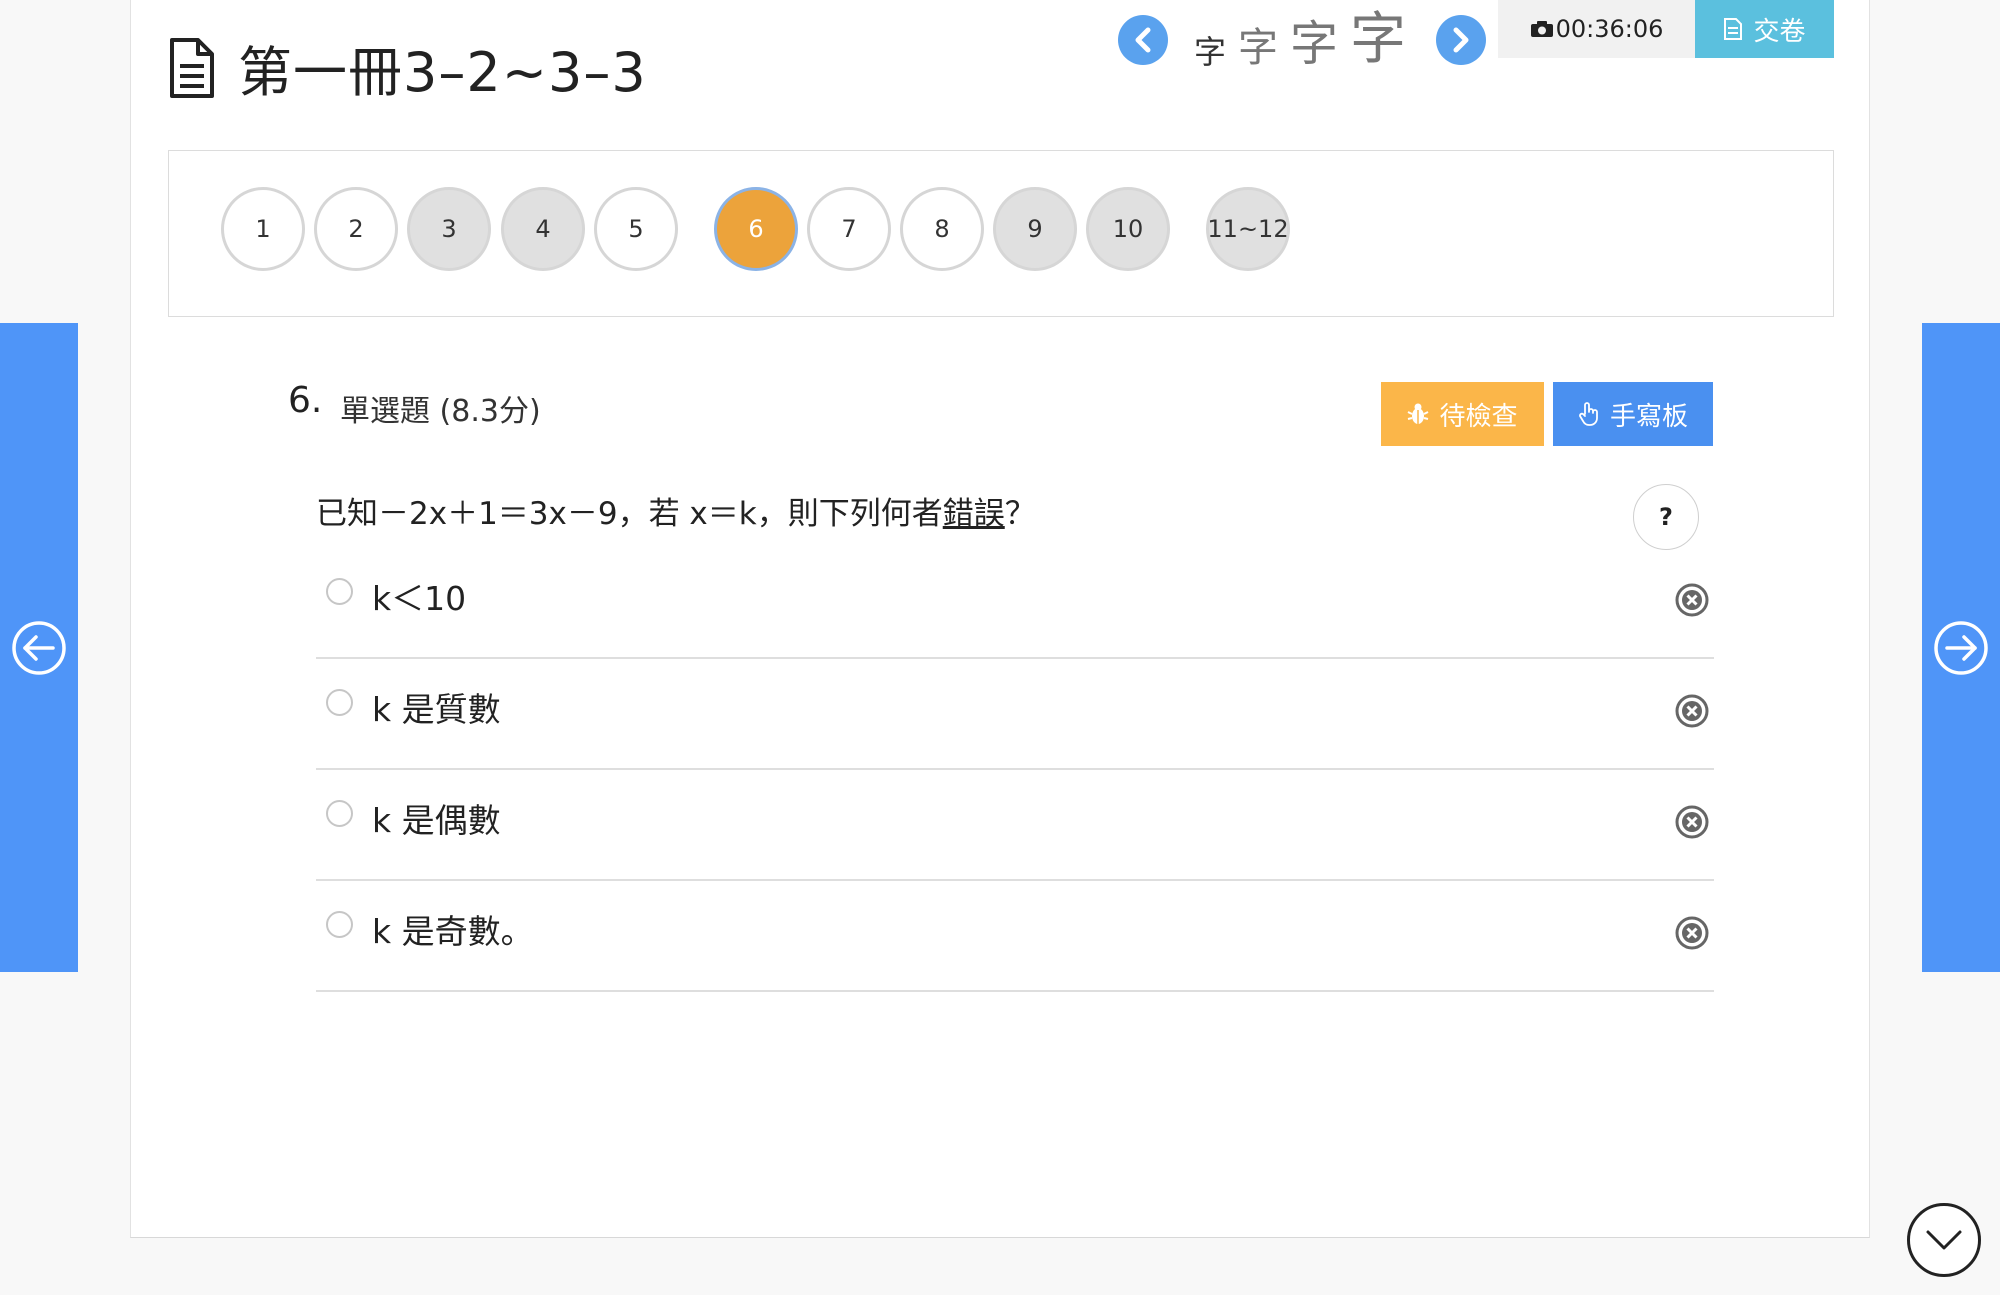 The height and width of the screenshot is (1295, 2000). I want to click on question-nav-label: 10, so click(1128, 229).